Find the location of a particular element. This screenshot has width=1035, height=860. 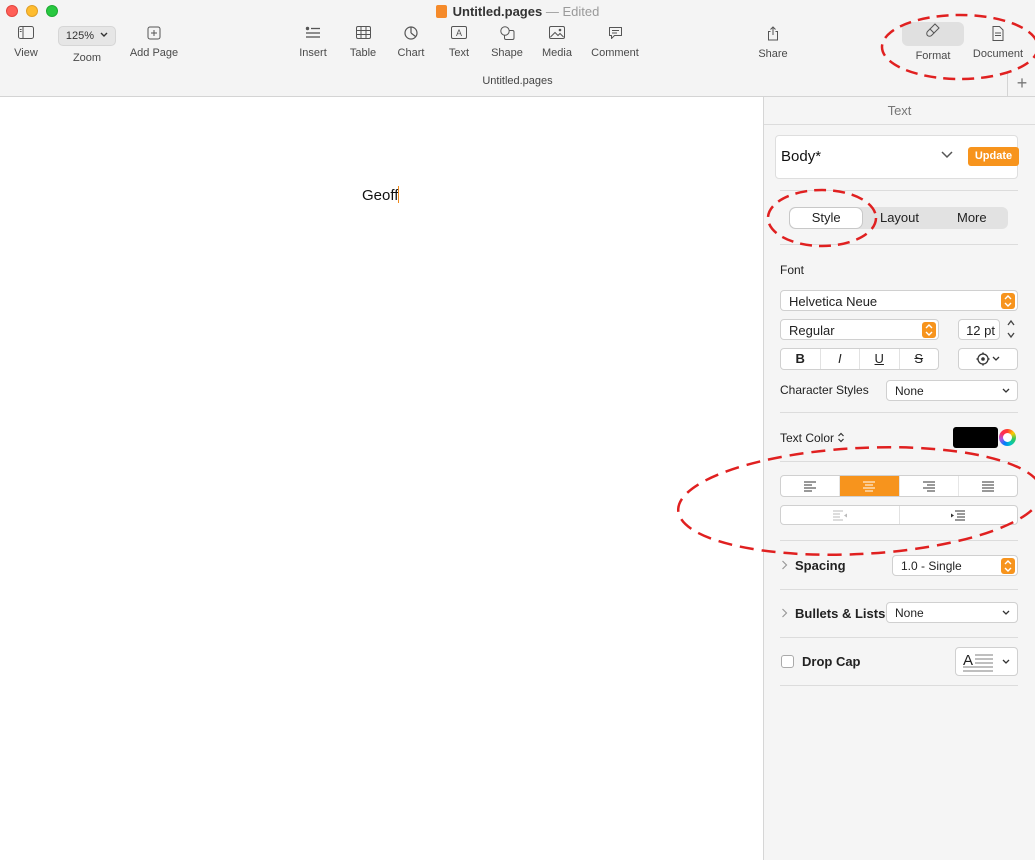

document-icon is located at coordinates (998, 33).